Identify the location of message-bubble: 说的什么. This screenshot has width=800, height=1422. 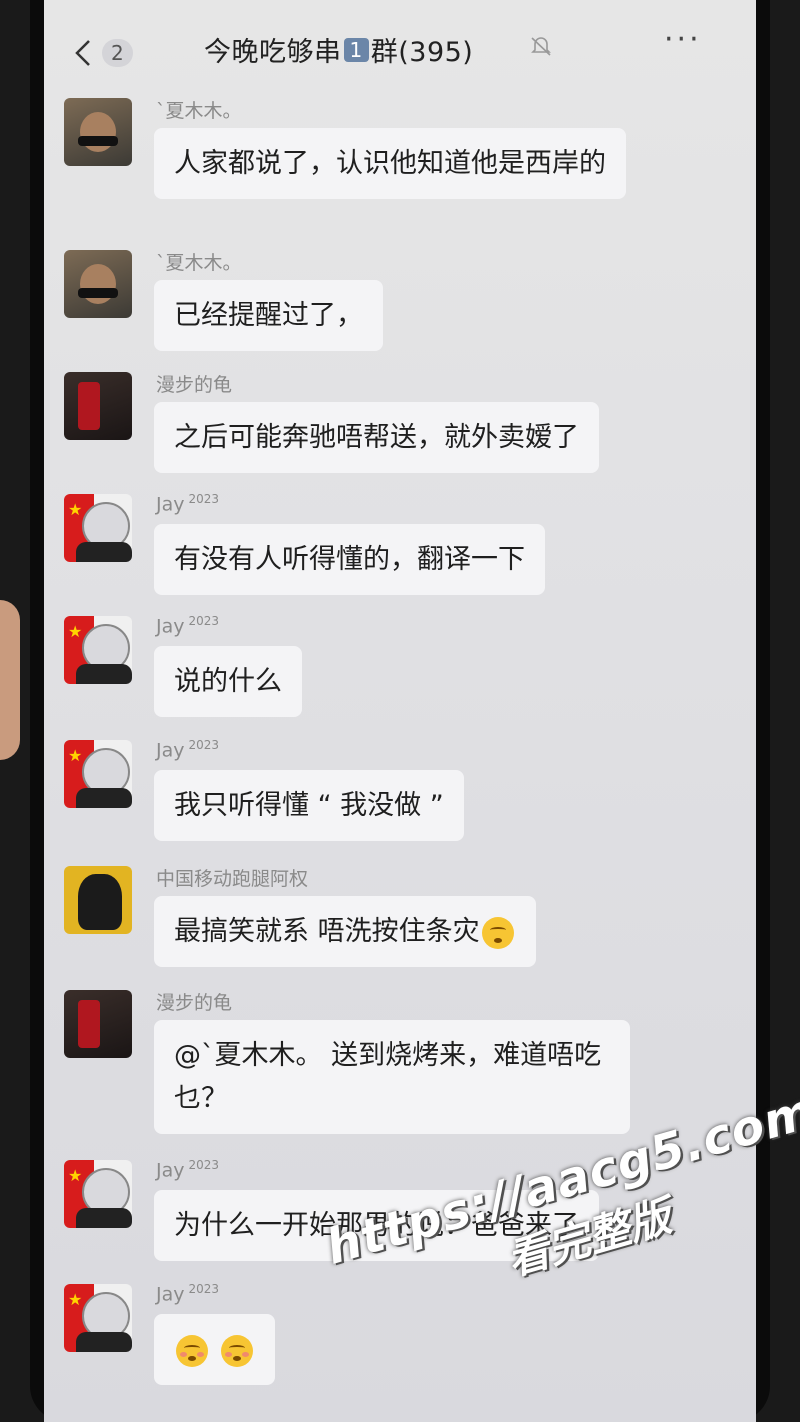
(228, 681).